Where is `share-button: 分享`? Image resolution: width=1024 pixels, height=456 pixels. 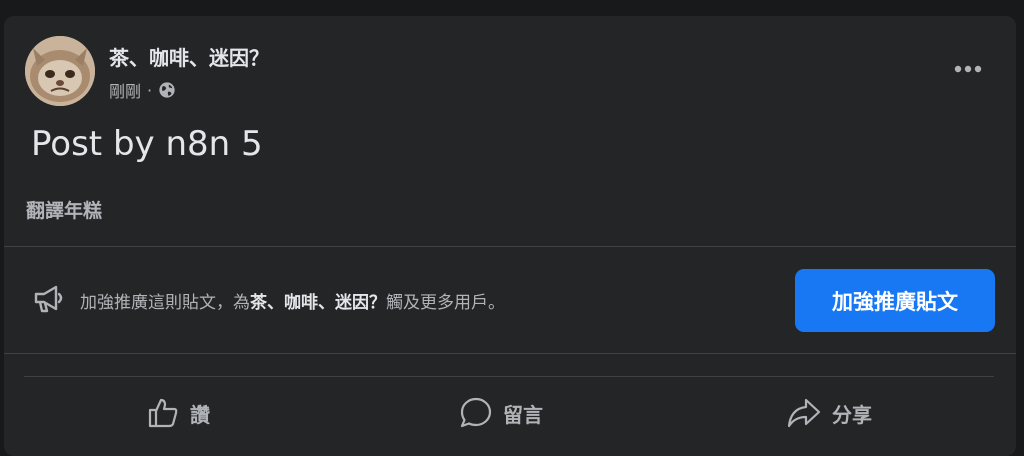 share-button: 分享 is located at coordinates (829, 413).